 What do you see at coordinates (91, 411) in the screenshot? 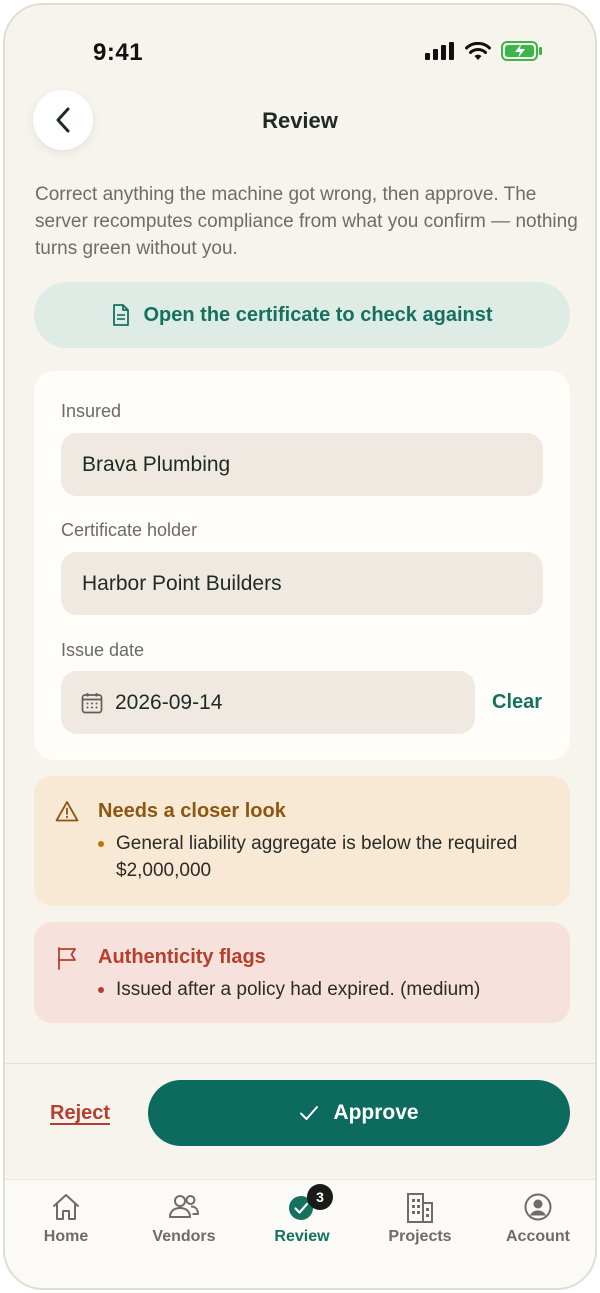
I see `insured-label: Insured` at bounding box center [91, 411].